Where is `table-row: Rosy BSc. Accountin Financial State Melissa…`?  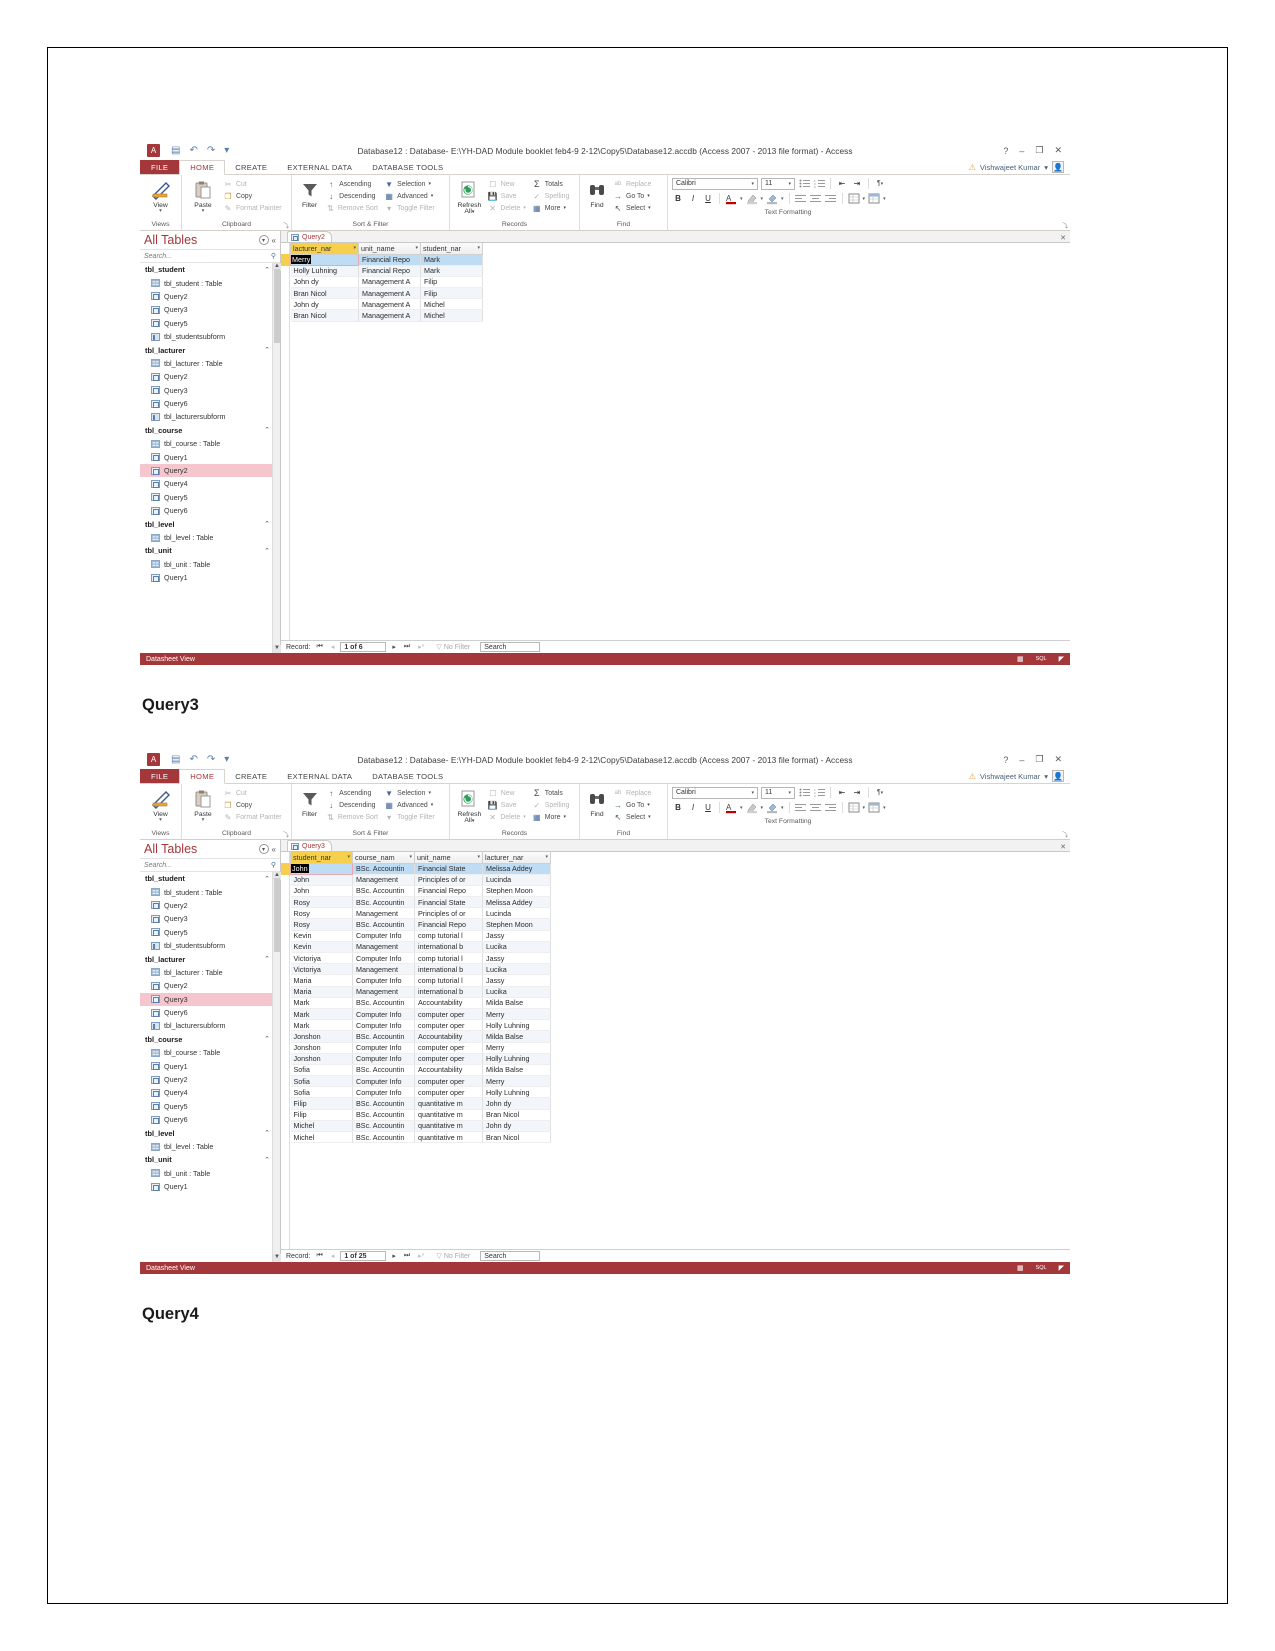 table-row: Rosy BSc. Accountin Financial State Melissa… is located at coordinates (420, 902).